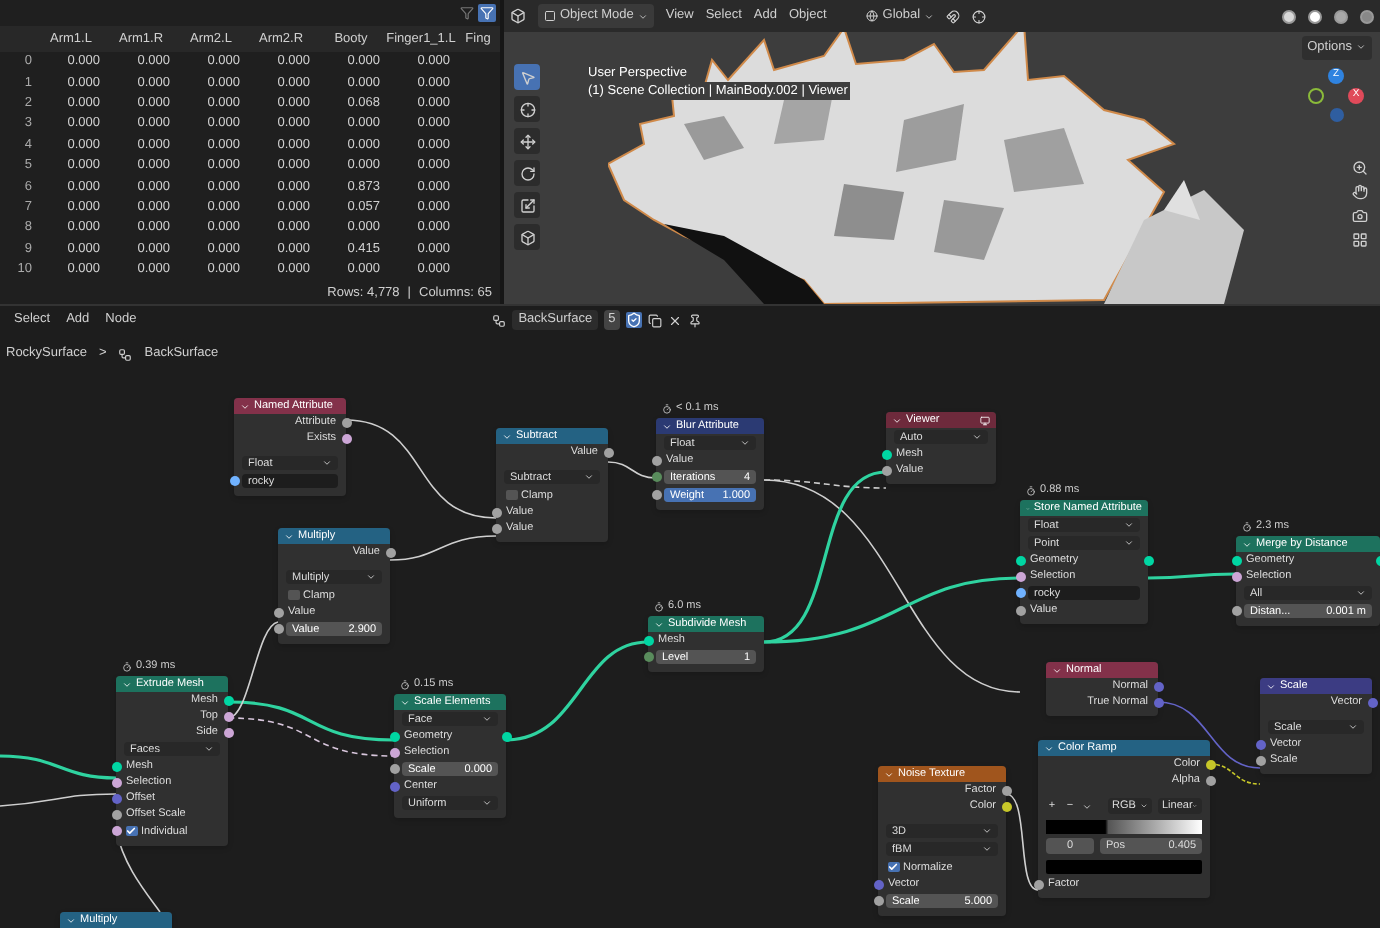 This screenshot has width=1380, height=928. I want to click on snap-icon, so click(953, 16).